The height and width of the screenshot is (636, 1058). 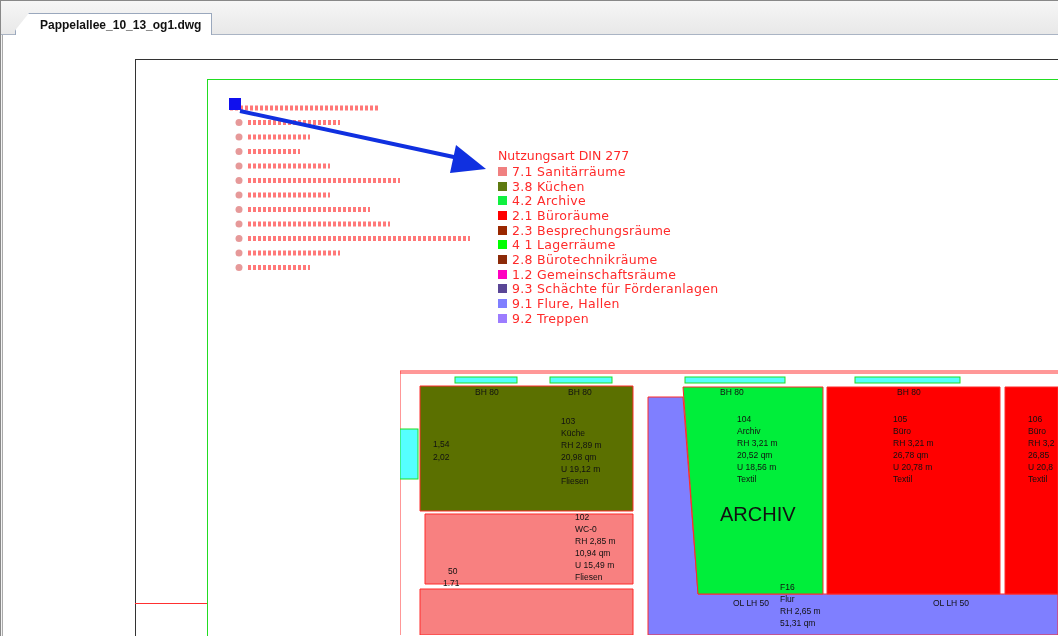 I want to click on legend-label: 2.1 Büroräume, so click(x=561, y=215).